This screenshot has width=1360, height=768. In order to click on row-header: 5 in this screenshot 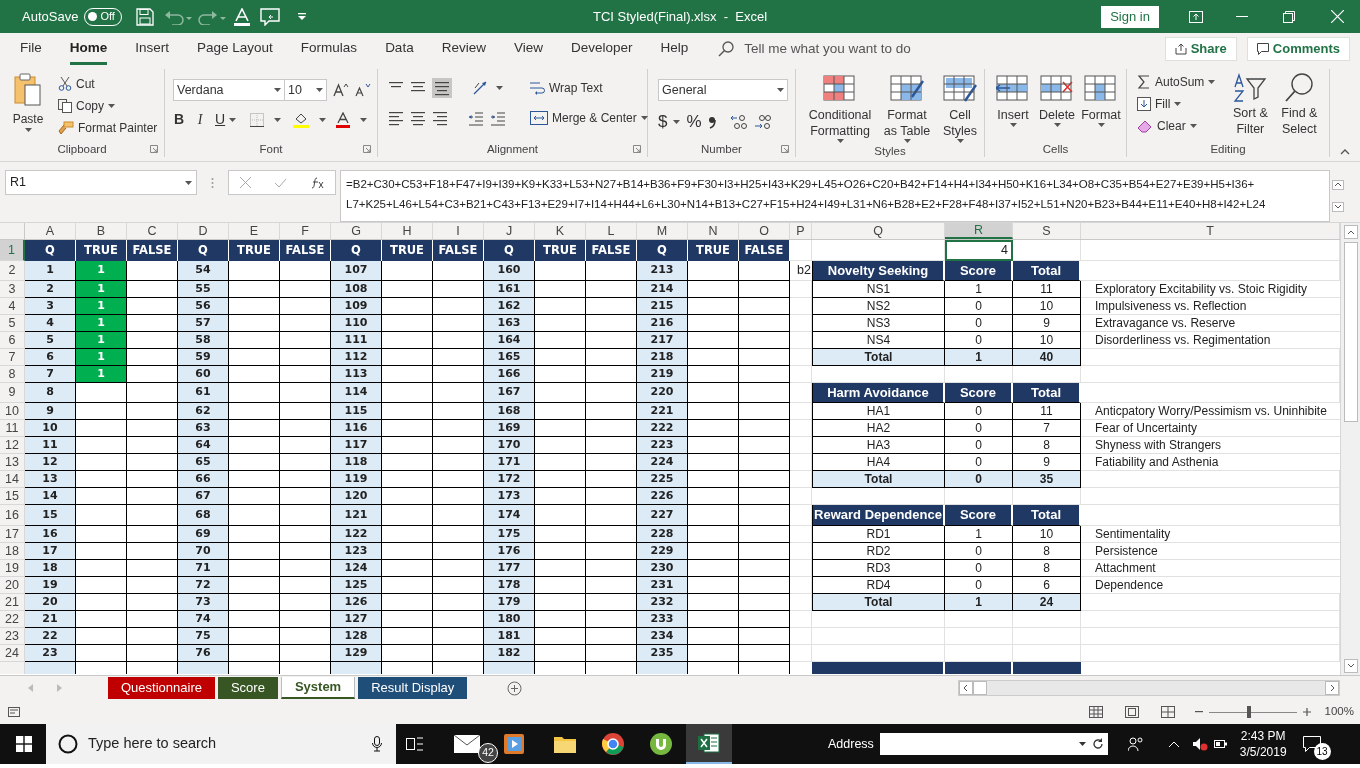, I will do `click(12, 323)`.